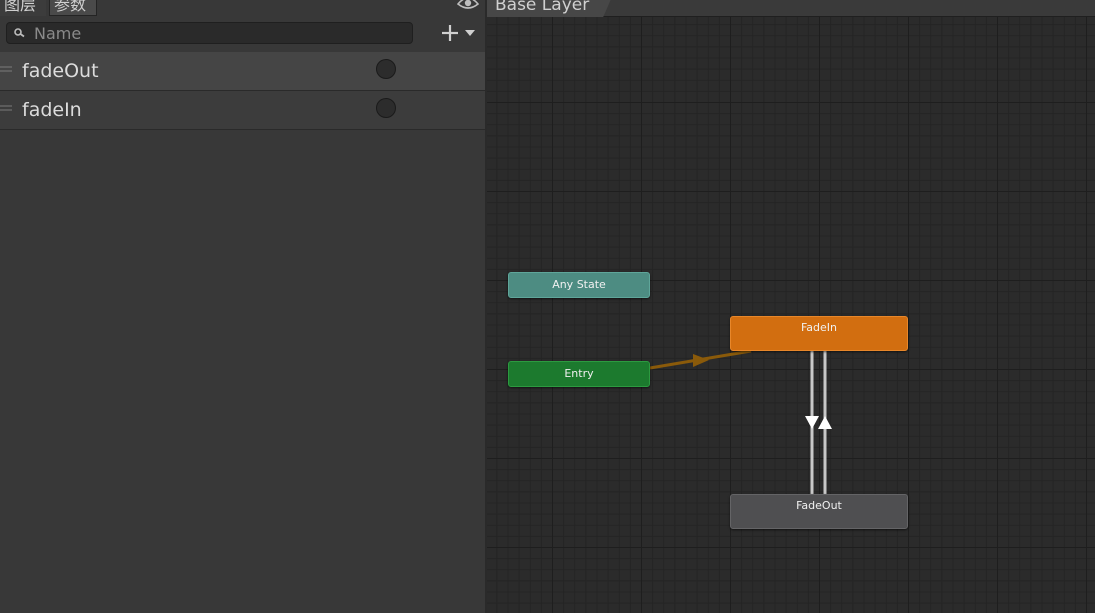  Describe the element at coordinates (19, 33) in the screenshot. I see `search-icon` at that location.